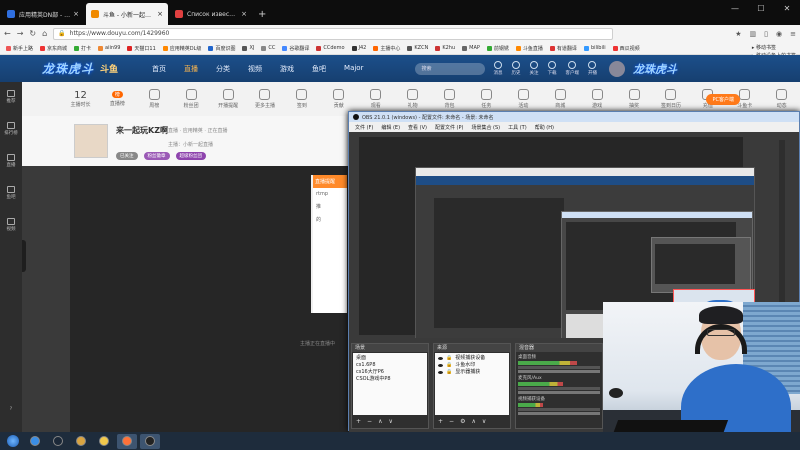 The height and width of the screenshot is (450, 800). Describe the element at coordinates (156, 156) in the screenshot. I see `anchor-tag: 粉丝徽章` at that location.